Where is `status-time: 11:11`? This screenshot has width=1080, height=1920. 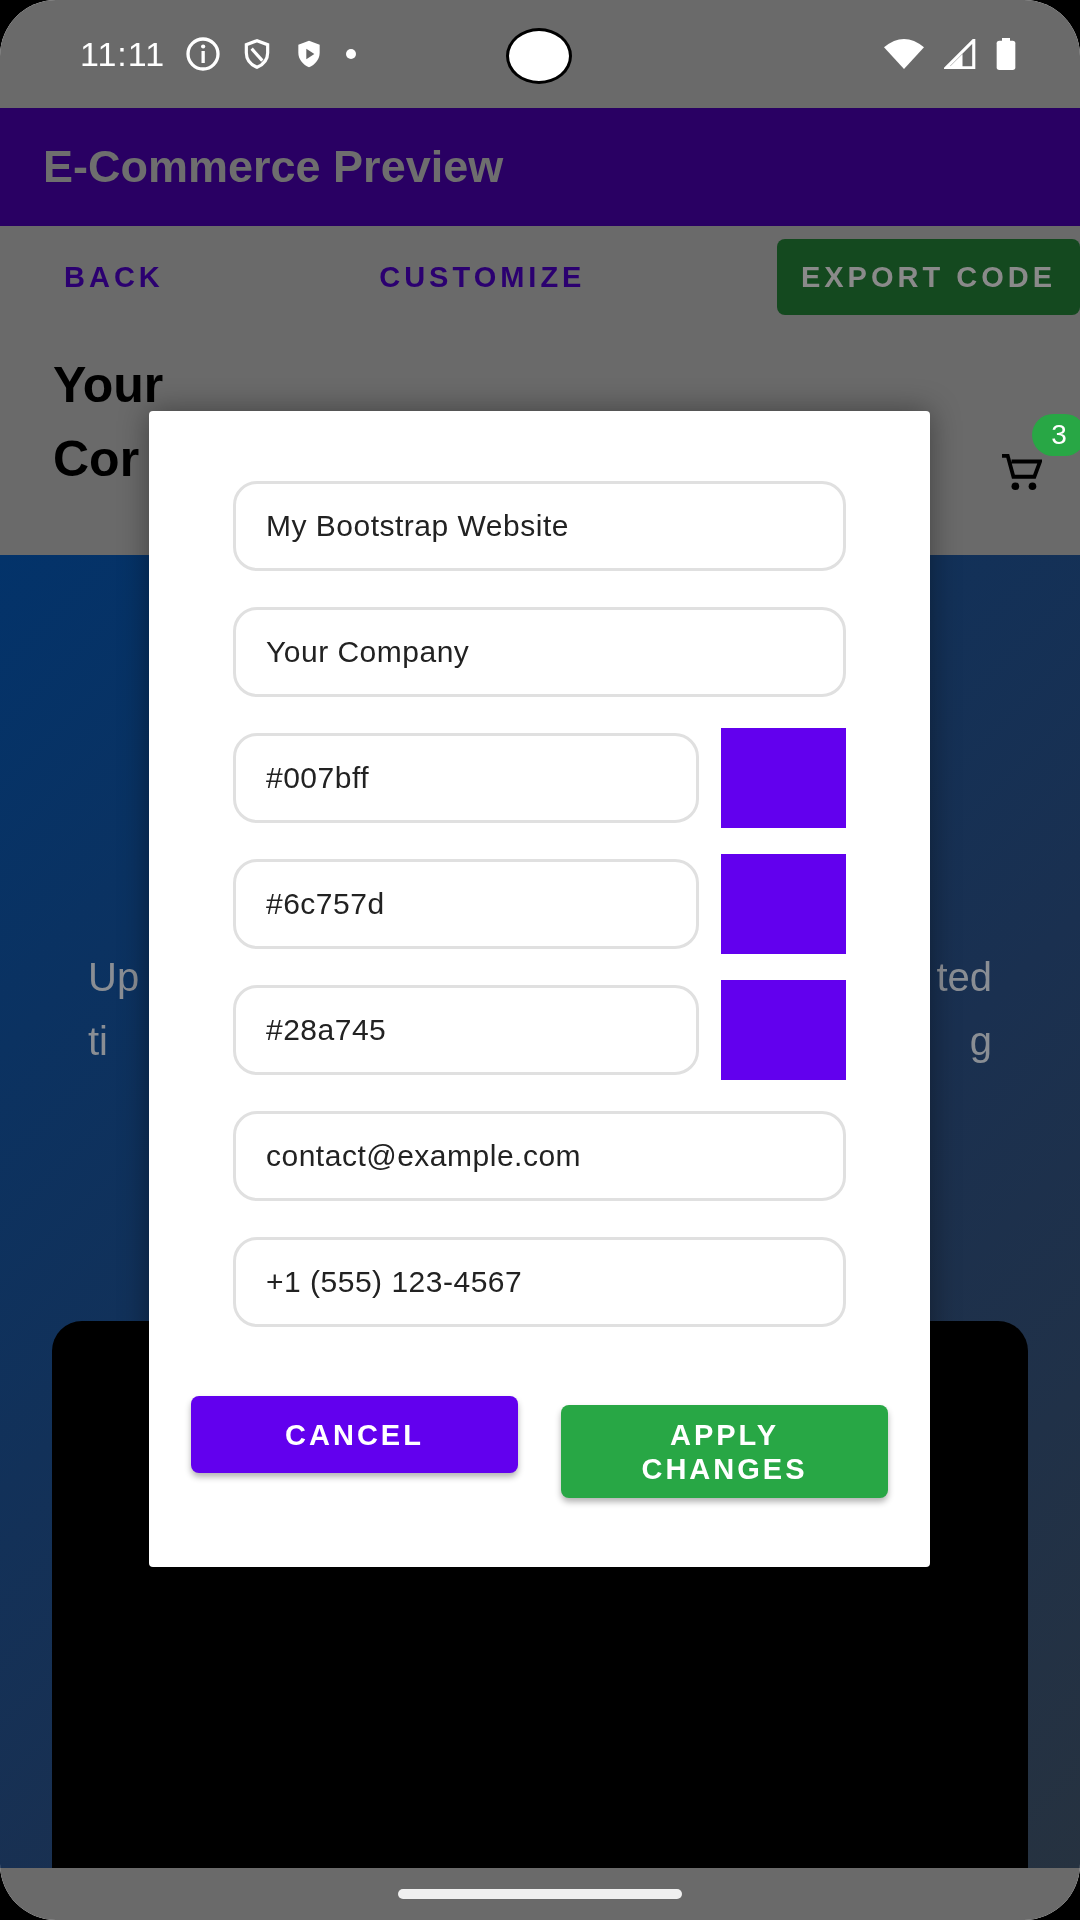
status-time: 11:11 is located at coordinates (123, 54).